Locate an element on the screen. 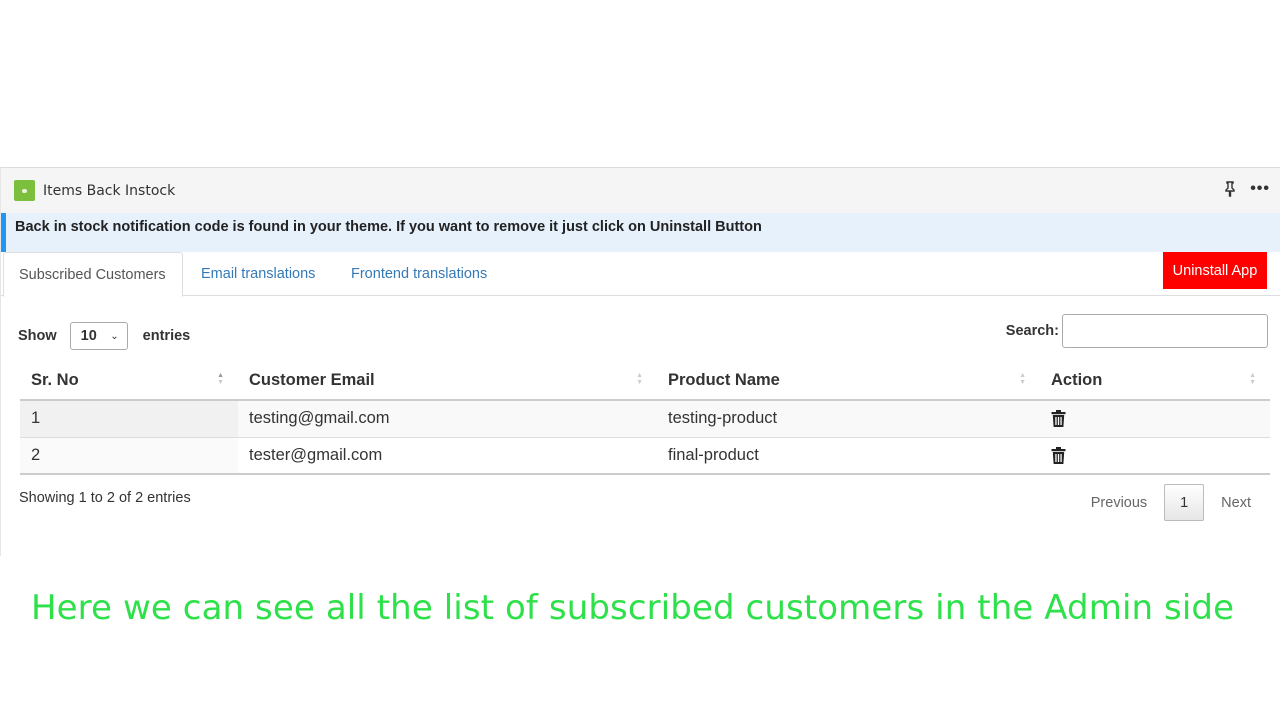 Image resolution: width=1280 pixels, height=720 pixels. column-header-label: Product Name is located at coordinates (724, 379).